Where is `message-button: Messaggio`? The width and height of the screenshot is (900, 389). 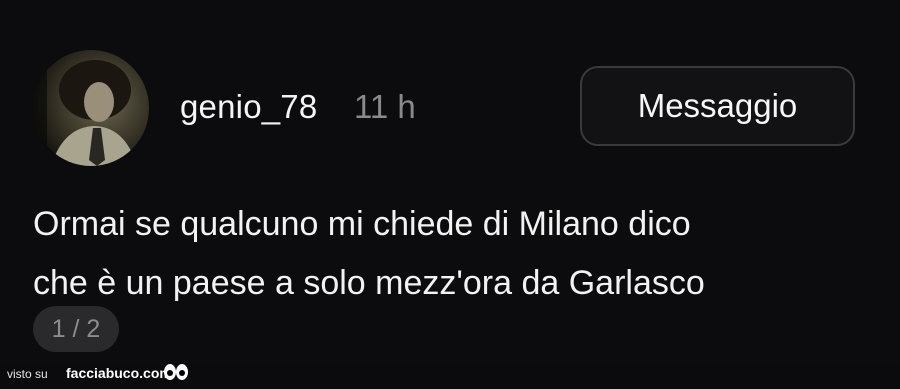
message-button: Messaggio is located at coordinates (717, 106).